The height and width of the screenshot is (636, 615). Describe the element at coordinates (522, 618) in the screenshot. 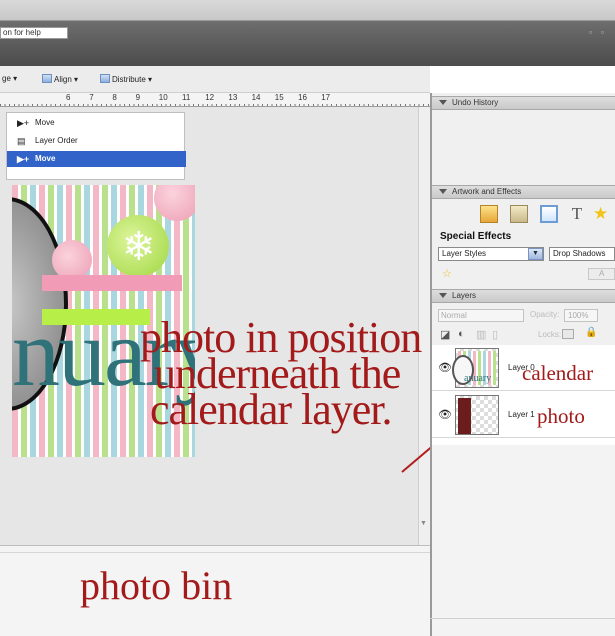

I see `panel-divider` at that location.